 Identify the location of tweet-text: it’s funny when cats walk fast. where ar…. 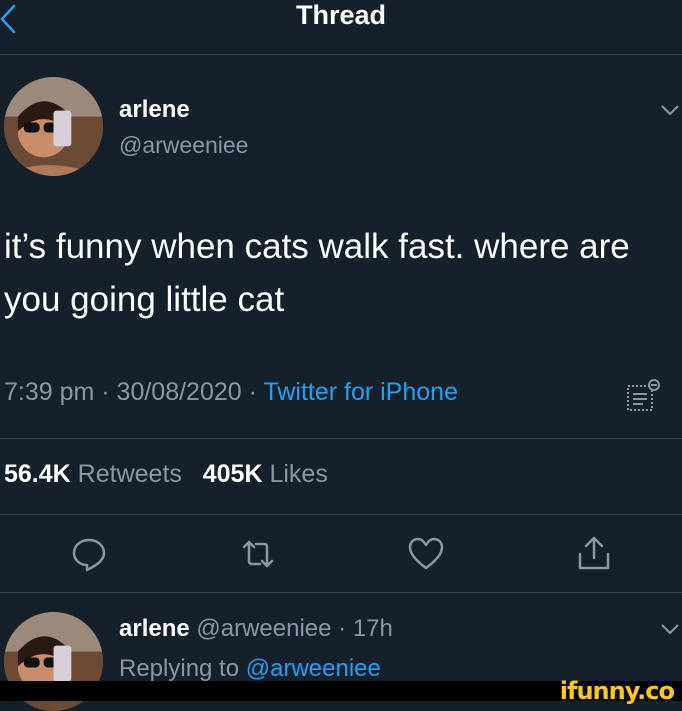
(317, 273).